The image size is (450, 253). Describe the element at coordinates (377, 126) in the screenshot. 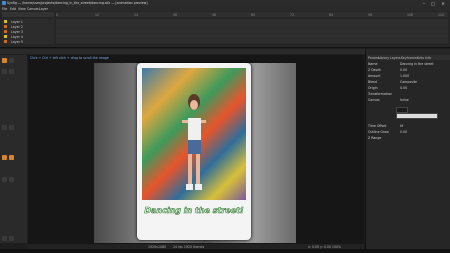

I see `param-label: Time Offset` at that location.